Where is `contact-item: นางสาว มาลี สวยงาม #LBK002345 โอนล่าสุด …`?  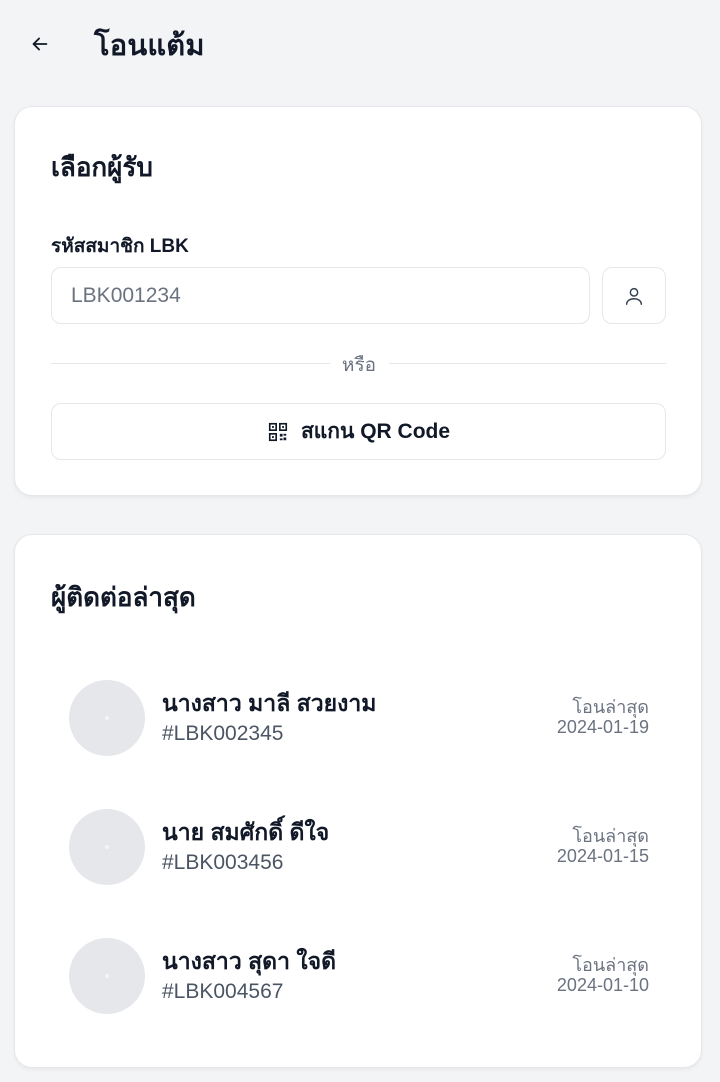
contact-item: นางสาว มาลี สวยงาม #LBK002345 โอนล่าสุด … is located at coordinates (359, 718).